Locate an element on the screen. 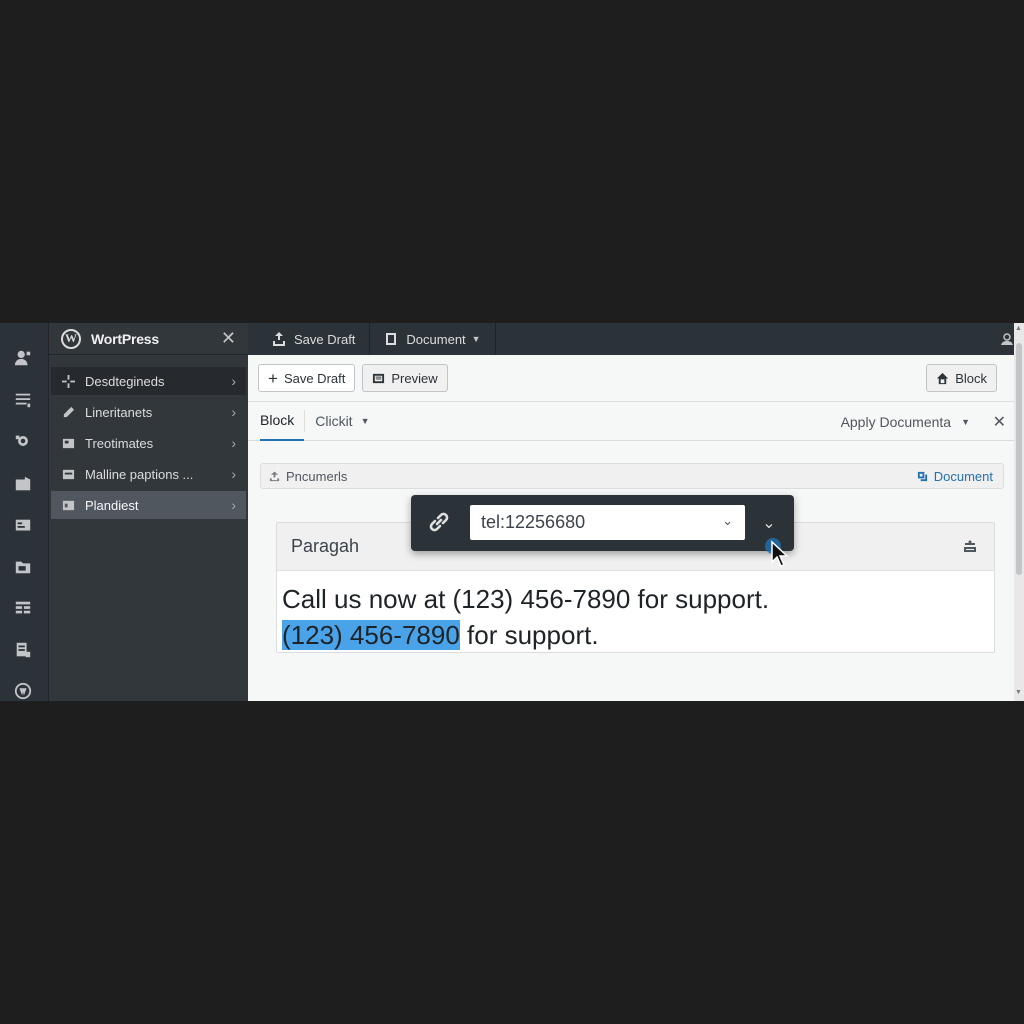 Image resolution: width=1024 pixels, height=1024 pixels. chevron-down-icon: ⌄ is located at coordinates (727, 521).